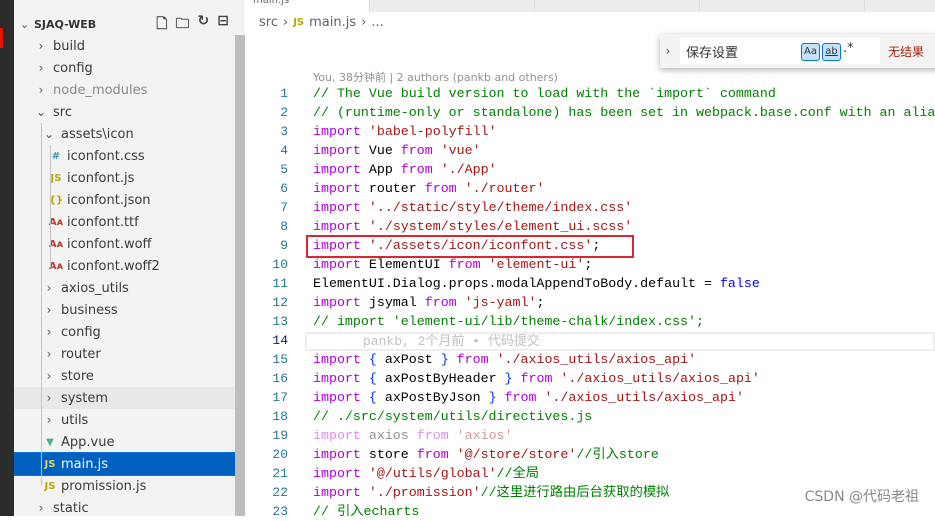 This screenshot has width=935, height=521. Describe the element at coordinates (405, 131) in the screenshot. I see `code-line: import 'babel-polyfill'` at that location.